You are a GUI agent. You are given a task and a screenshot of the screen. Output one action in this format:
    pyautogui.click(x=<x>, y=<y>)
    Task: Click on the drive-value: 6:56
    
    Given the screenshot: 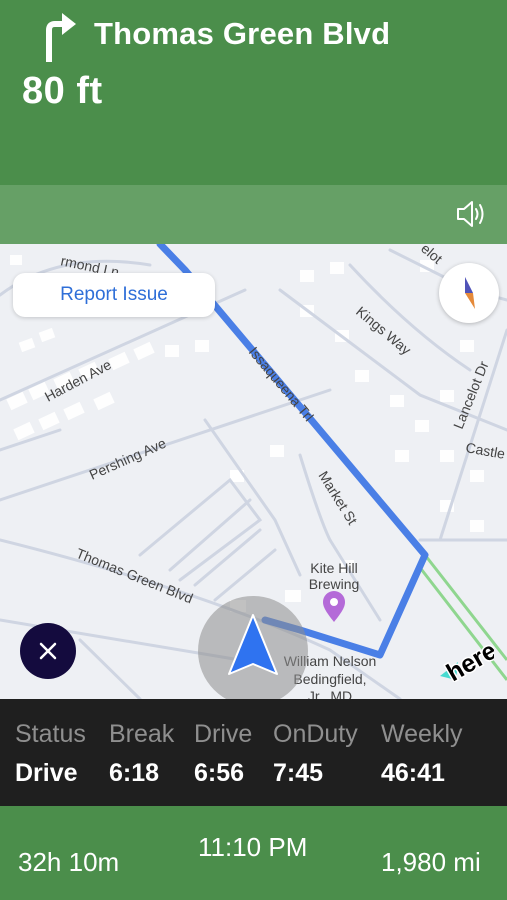 What is the action you would take?
    pyautogui.click(x=219, y=773)
    